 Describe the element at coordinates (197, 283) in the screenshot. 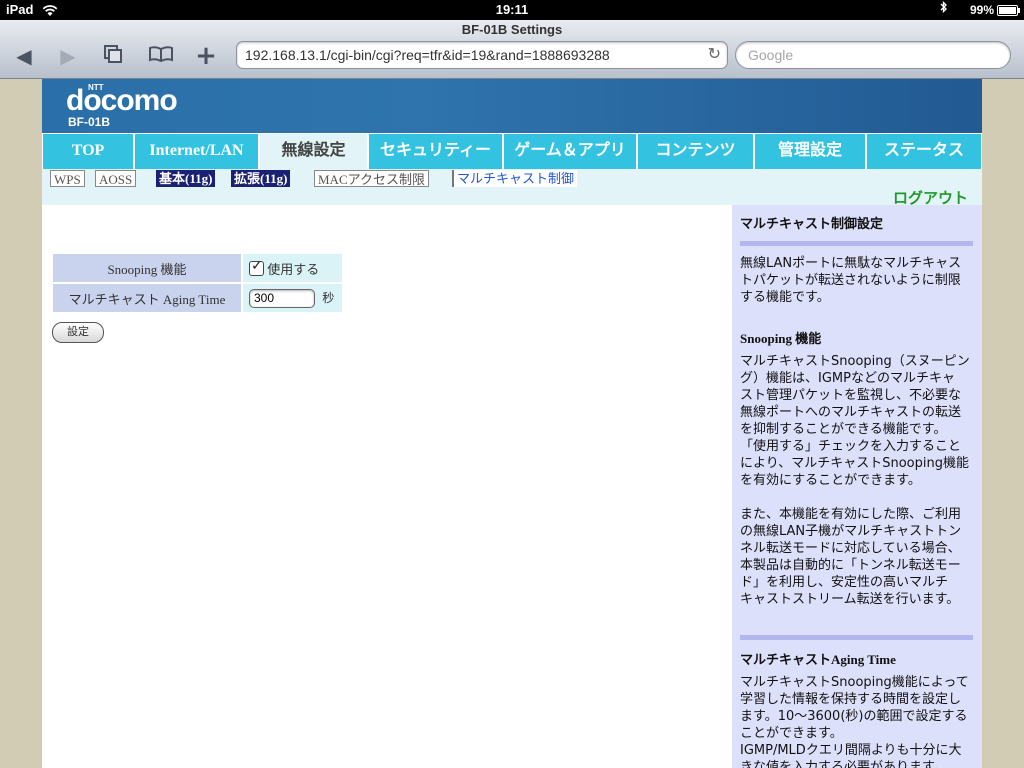

I see `multicast-settings-table: Snooping 機能 ✓ 使用する マルチキャスト Aging Time 秒` at that location.